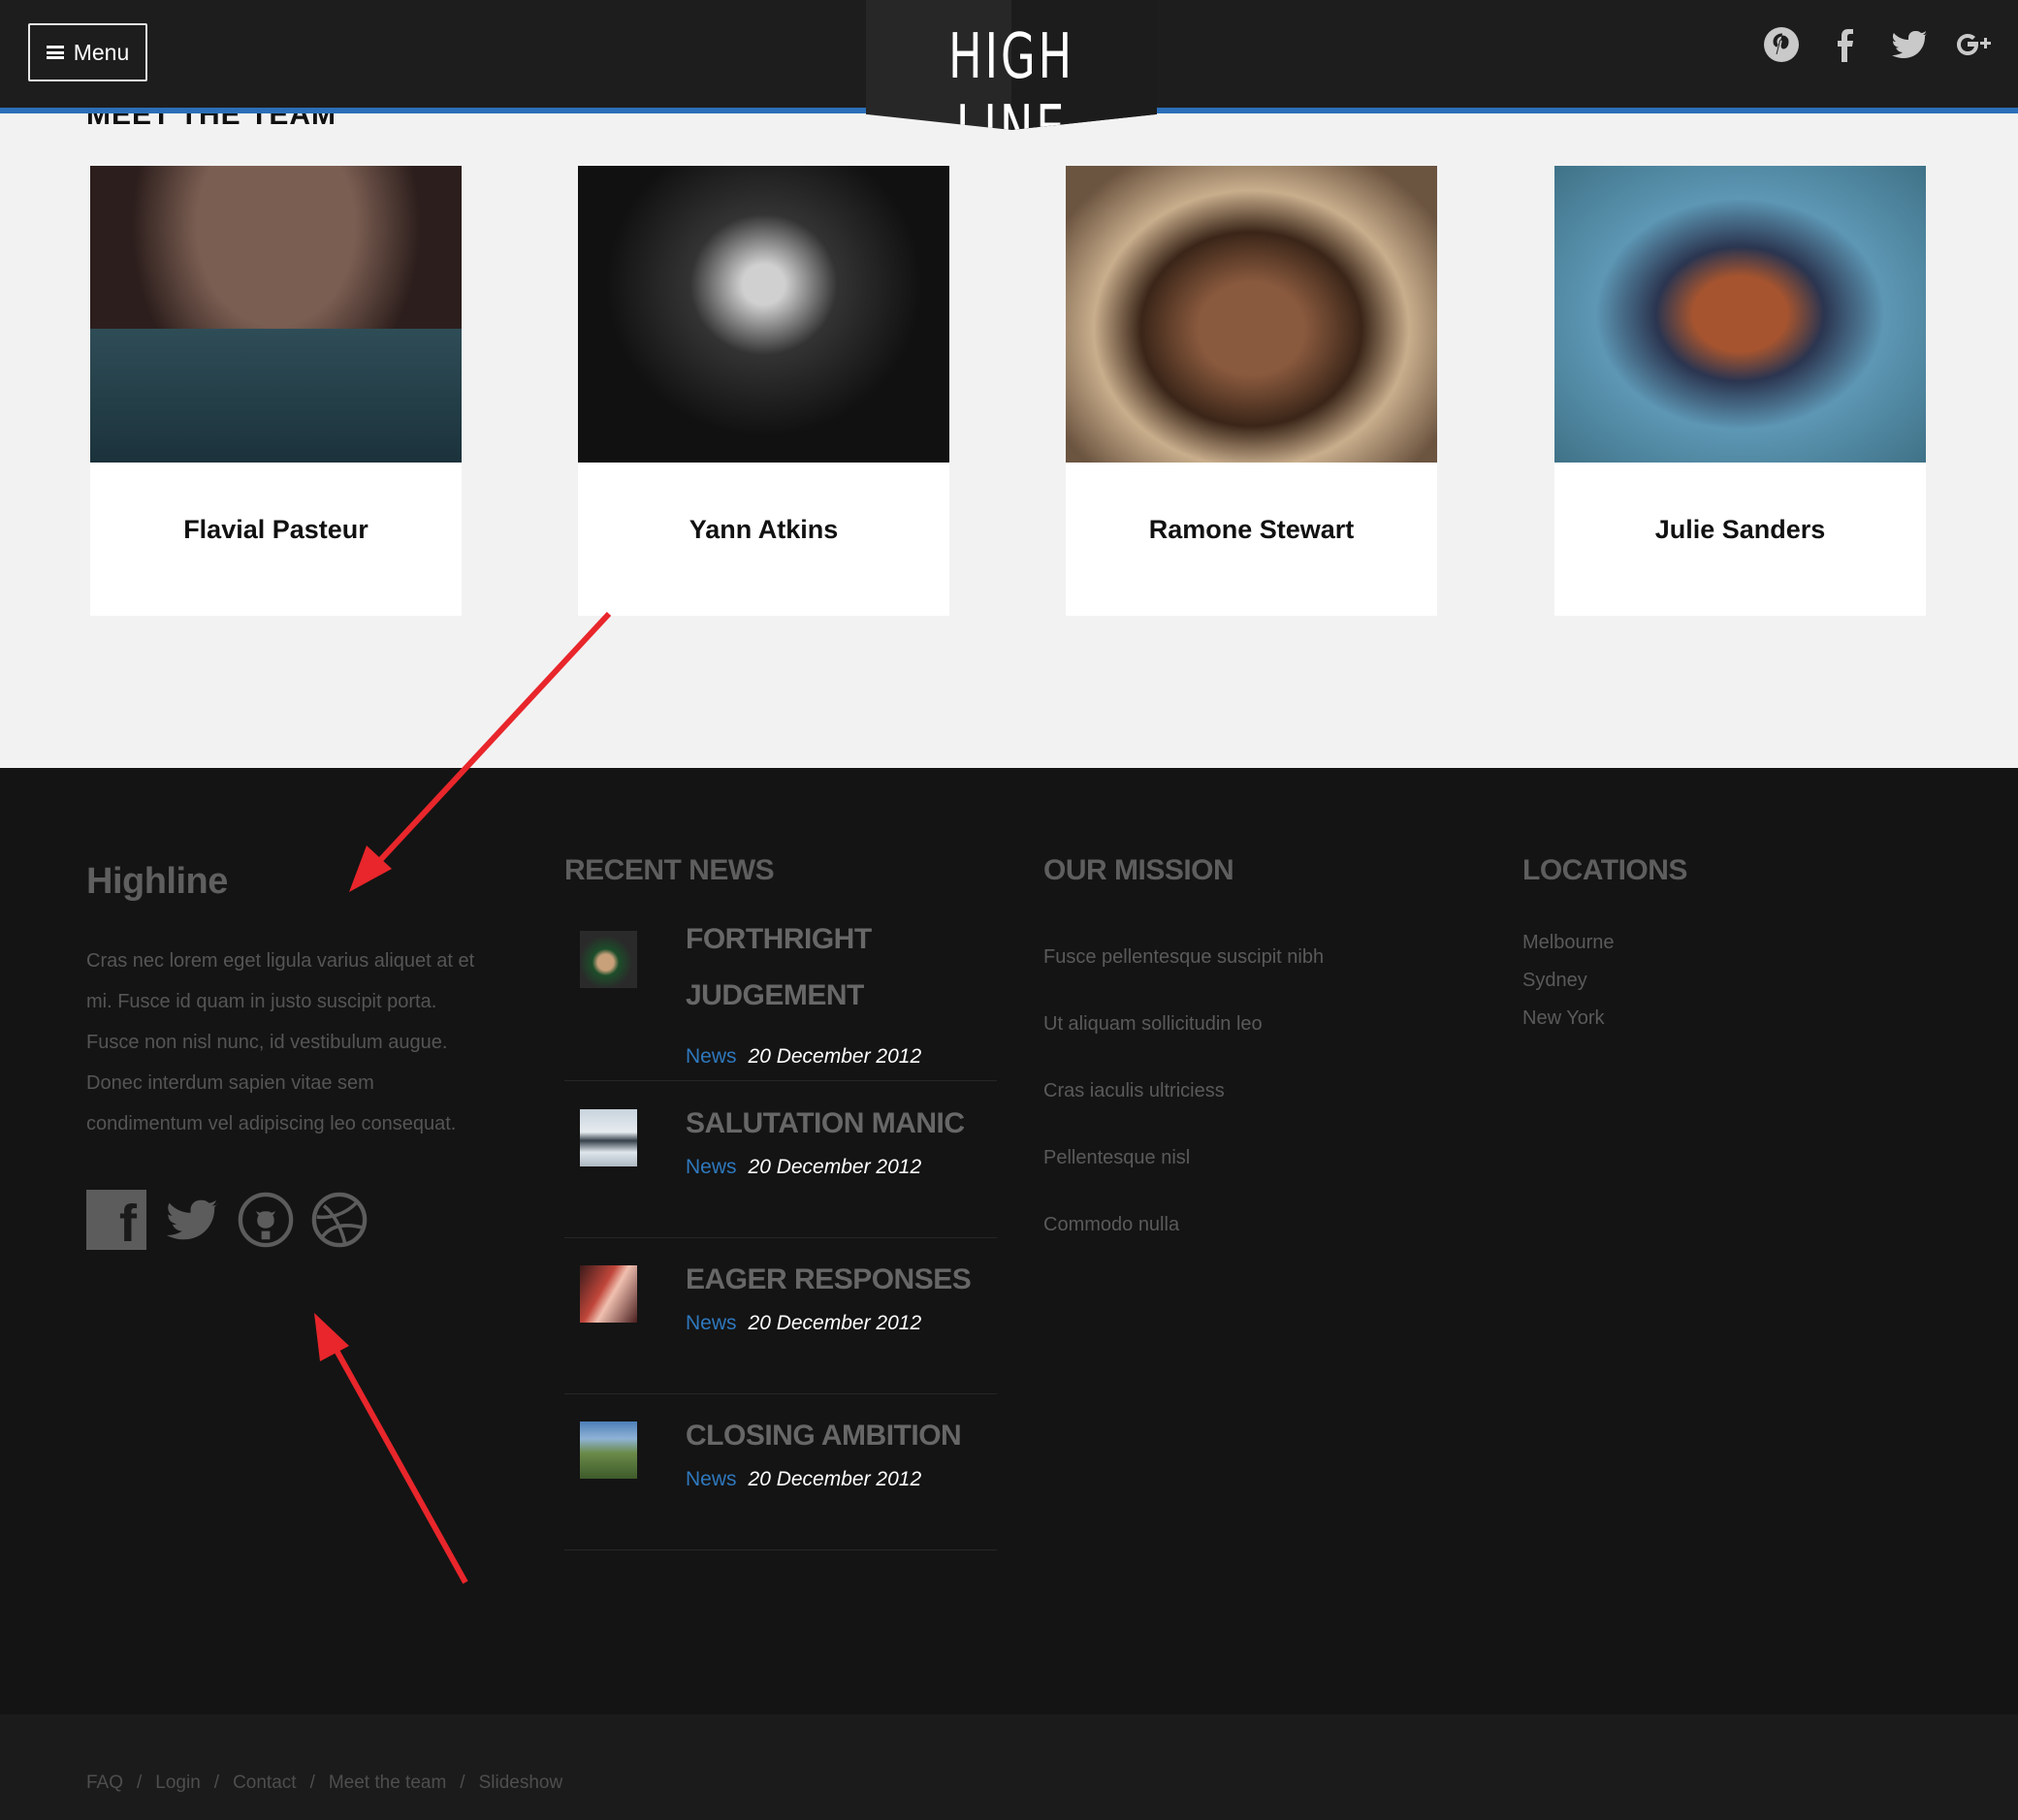  I want to click on menu-button: Menu, so click(88, 52).